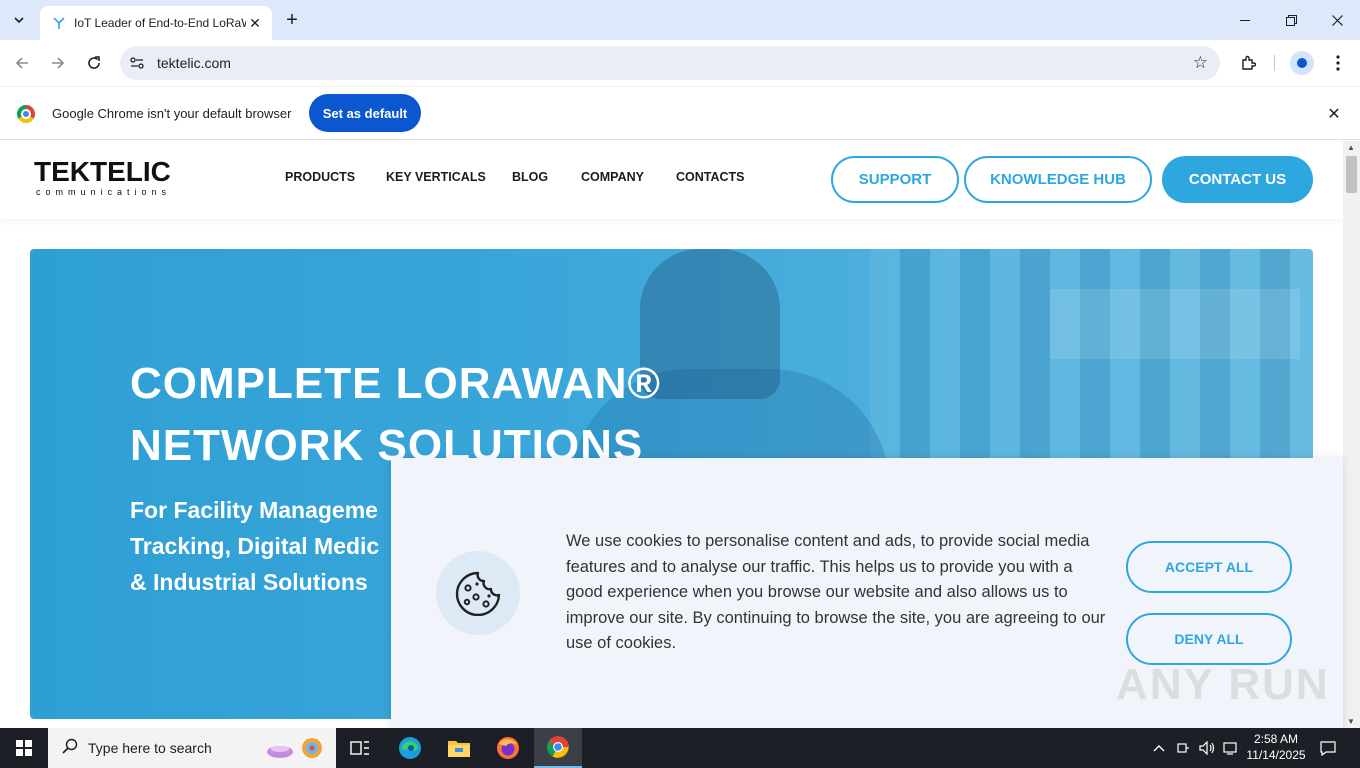 This screenshot has height=768, width=1360. Describe the element at coordinates (1200, 63) in the screenshot. I see `bookmark-star-icon: ☆` at that location.